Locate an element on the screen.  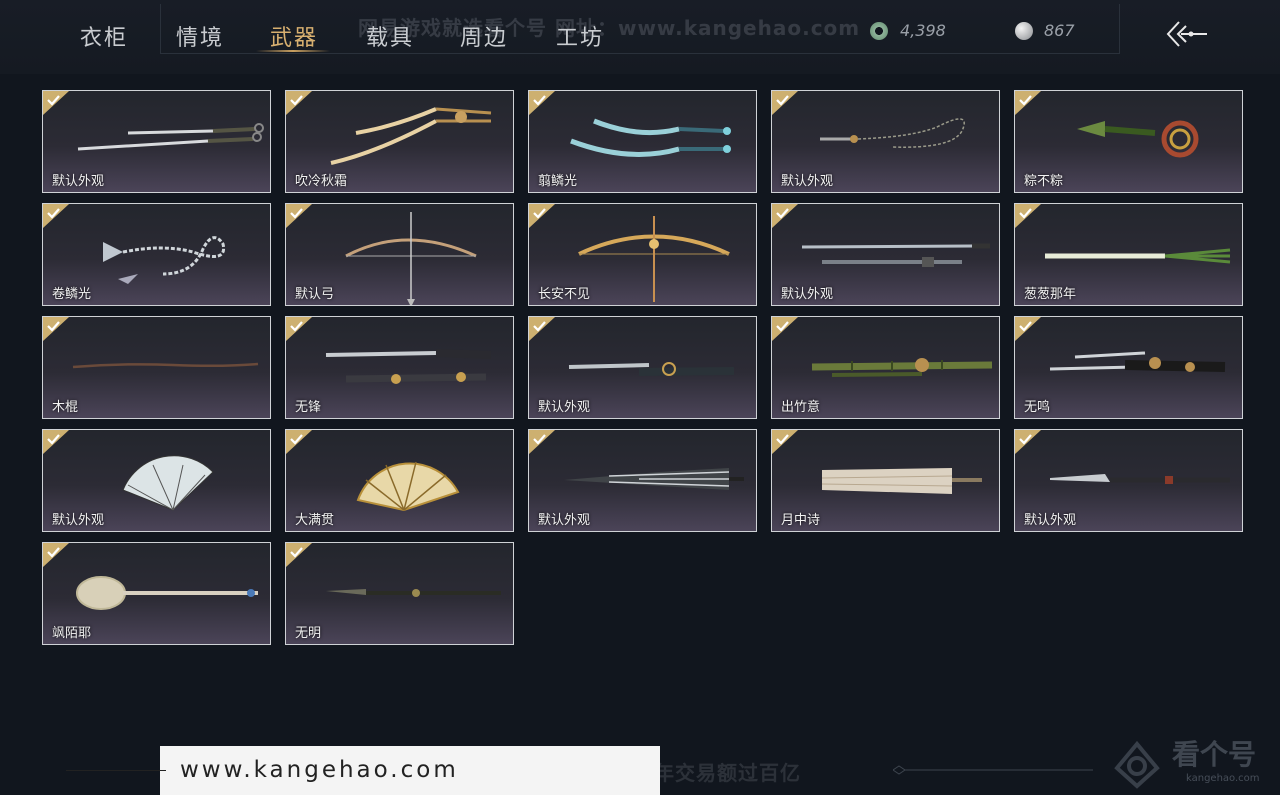
weapon-name: 大满贯 is located at coordinates (315, 520).